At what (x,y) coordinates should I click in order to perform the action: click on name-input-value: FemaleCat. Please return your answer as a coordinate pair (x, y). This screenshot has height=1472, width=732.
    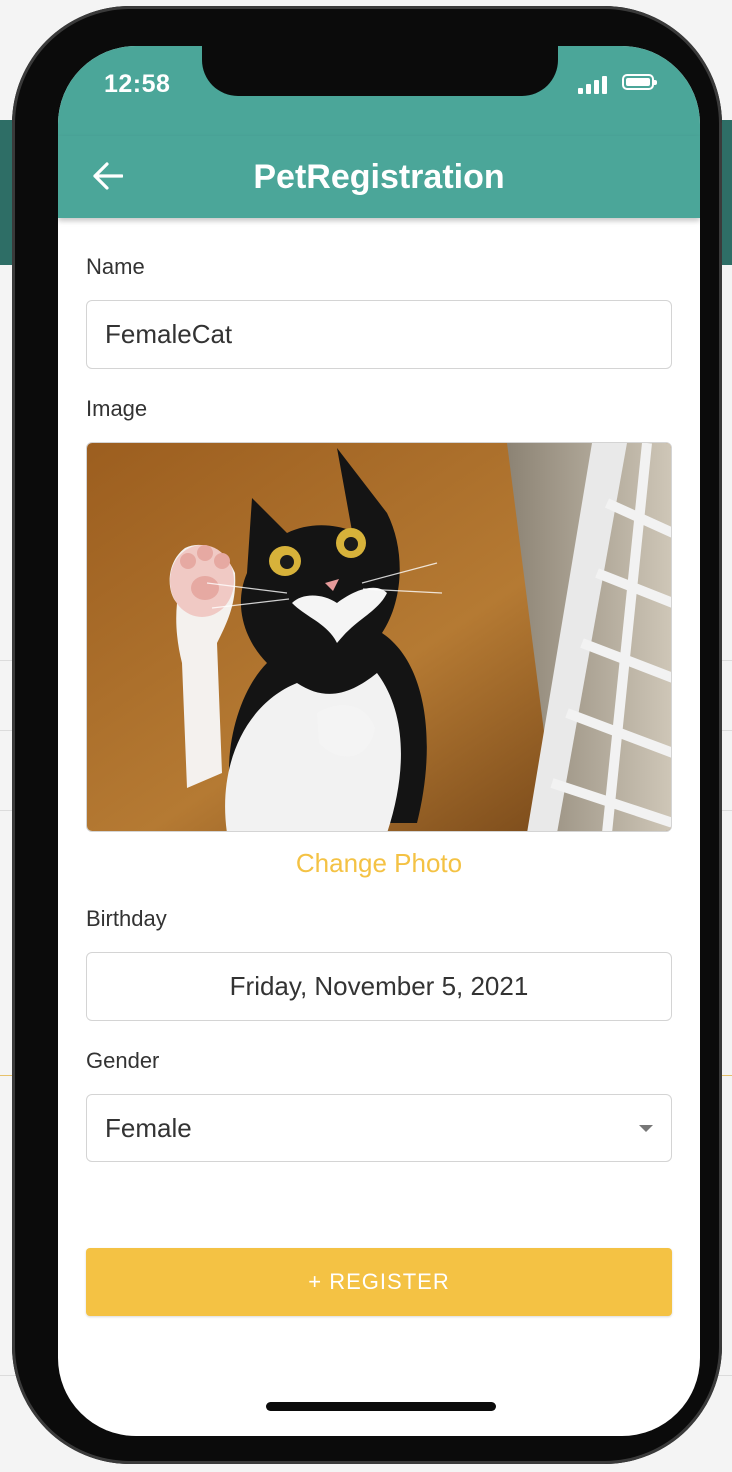
    Looking at the image, I should click on (169, 334).